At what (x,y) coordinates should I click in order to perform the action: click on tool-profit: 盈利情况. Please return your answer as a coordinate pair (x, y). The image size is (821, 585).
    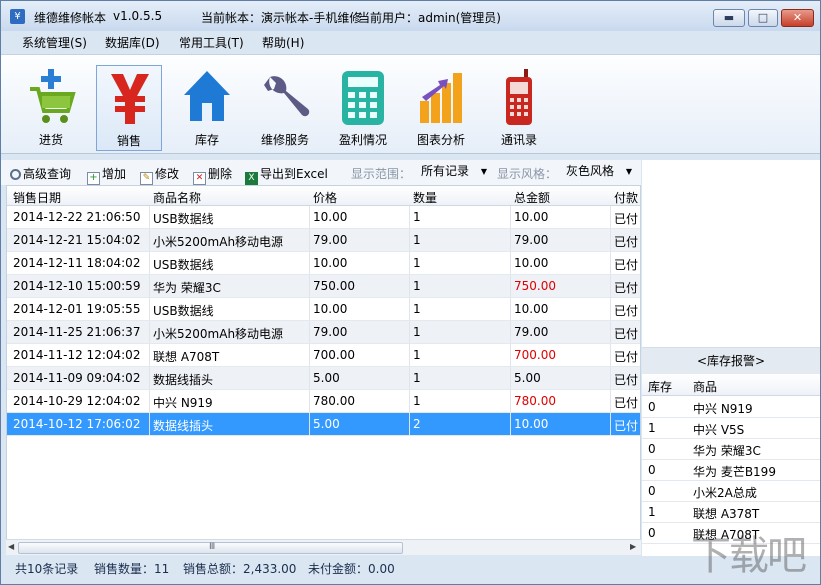
    Looking at the image, I should click on (363, 108).